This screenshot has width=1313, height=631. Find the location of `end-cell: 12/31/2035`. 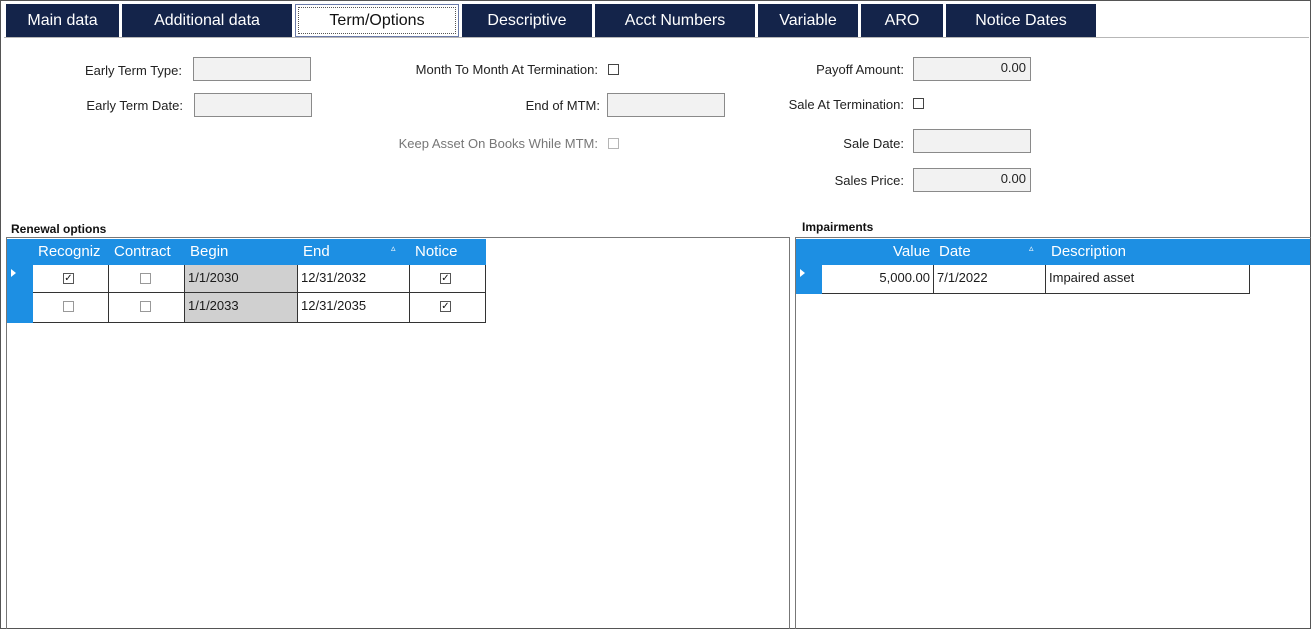

end-cell: 12/31/2035 is located at coordinates (354, 308).